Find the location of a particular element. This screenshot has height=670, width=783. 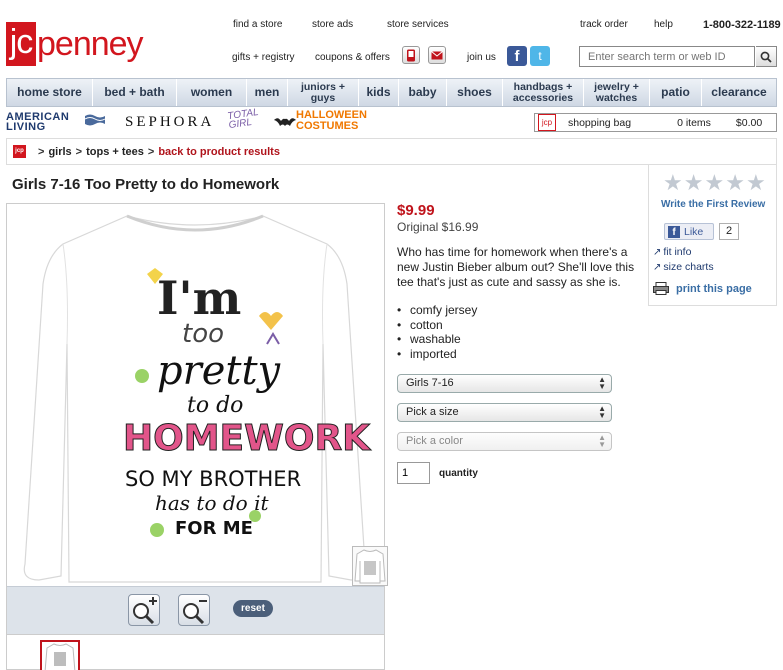

logo-wordmark: penney is located at coordinates (90, 43).